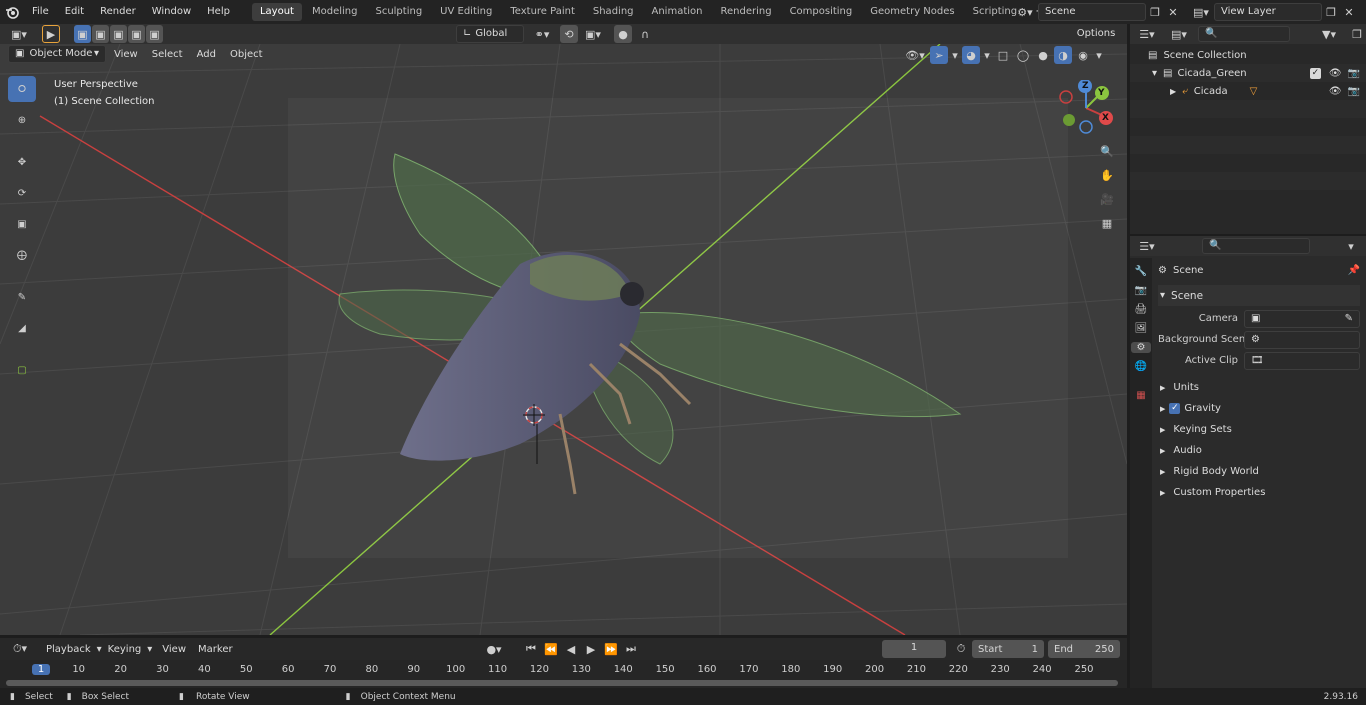 This screenshot has width=1366, height=705. Describe the element at coordinates (174, 649) in the screenshot. I see `timeline-menu-view: View` at that location.